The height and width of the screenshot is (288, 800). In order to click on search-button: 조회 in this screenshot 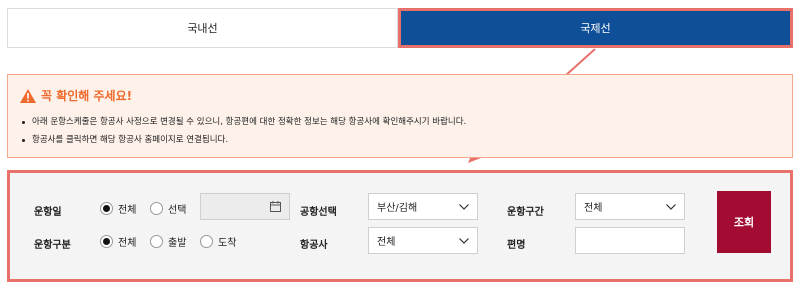, I will do `click(744, 222)`.